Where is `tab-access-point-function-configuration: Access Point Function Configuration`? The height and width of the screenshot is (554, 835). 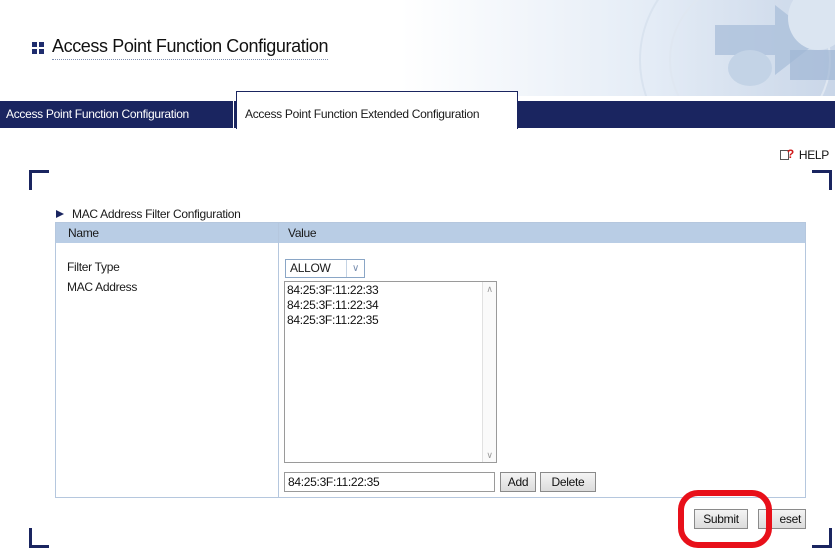
tab-access-point-function-configuration: Access Point Function Configuration is located at coordinates (117, 114).